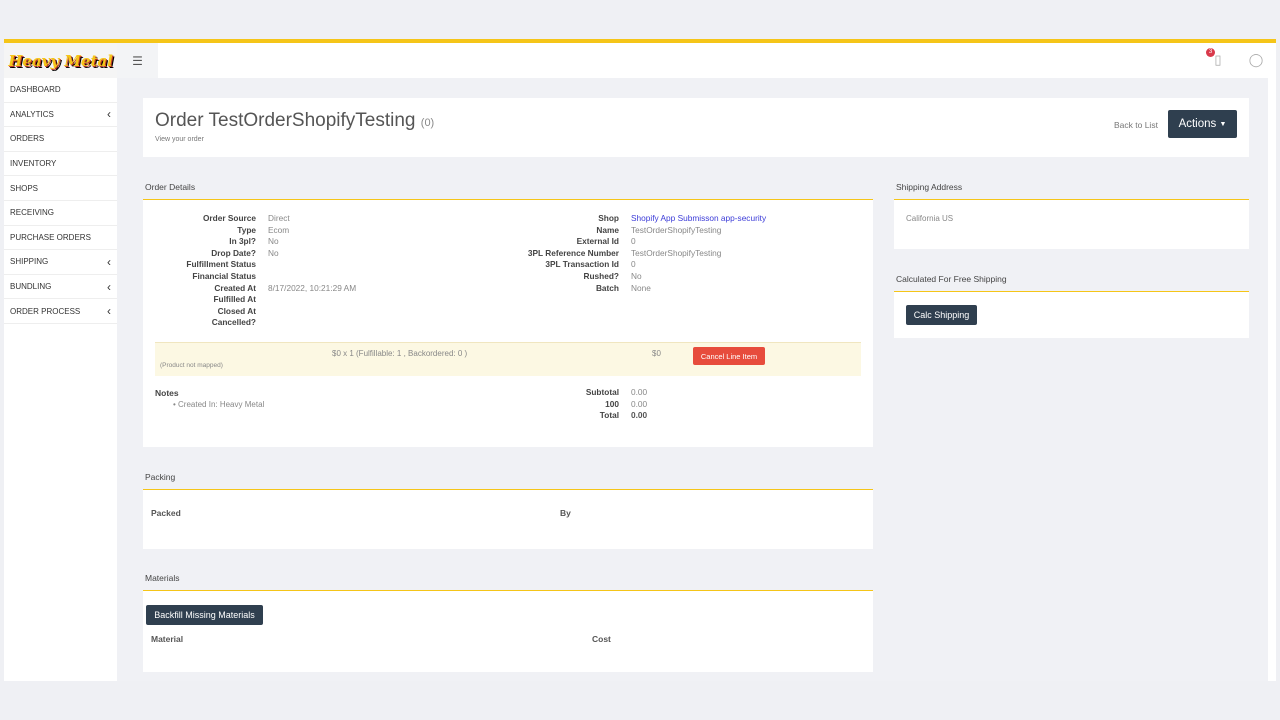  I want to click on detail-row: Total 0.00, so click(567, 416).